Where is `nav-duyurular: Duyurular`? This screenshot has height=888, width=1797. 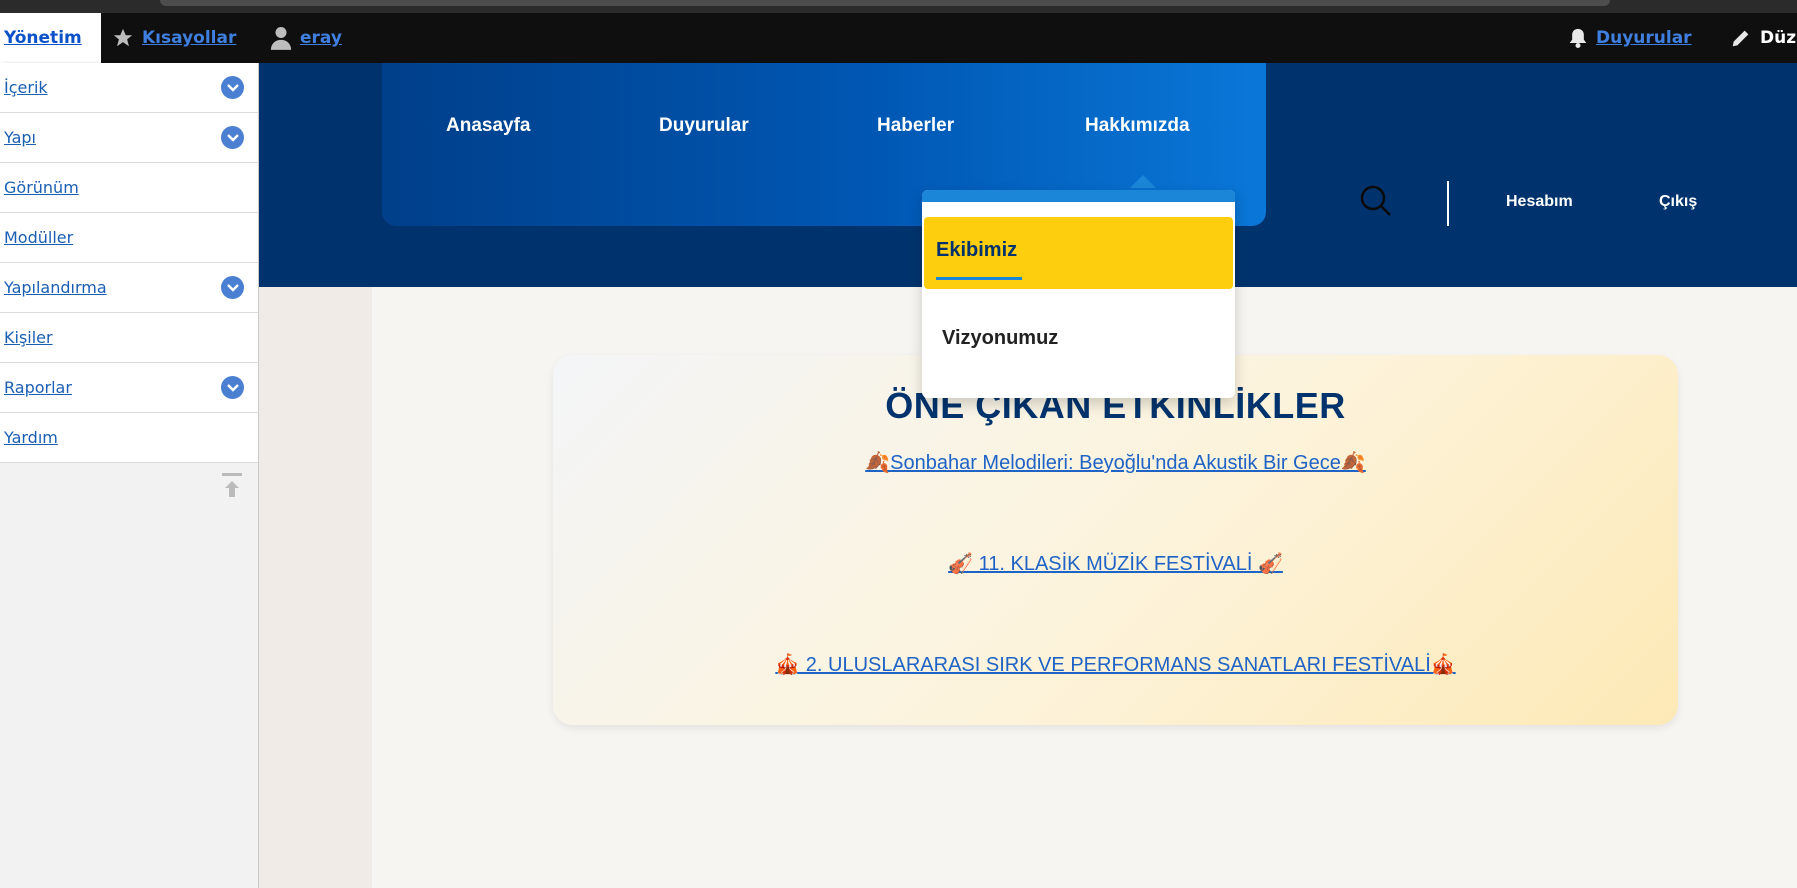
nav-duyurular: Duyurular is located at coordinates (704, 126).